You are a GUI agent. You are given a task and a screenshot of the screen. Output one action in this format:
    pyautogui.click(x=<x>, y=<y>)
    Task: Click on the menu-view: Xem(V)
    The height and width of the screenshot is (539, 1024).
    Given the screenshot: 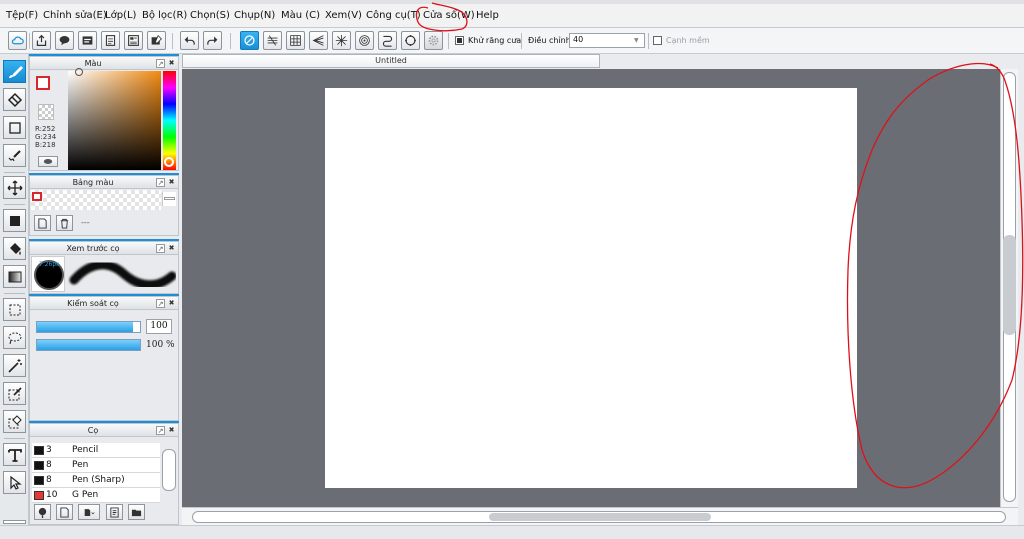 What is the action you would take?
    pyautogui.click(x=343, y=15)
    